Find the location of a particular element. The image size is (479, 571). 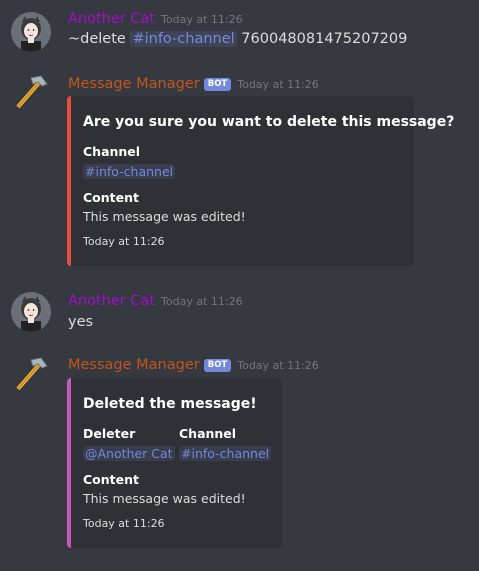

command-text: ~delete is located at coordinates (97, 39).